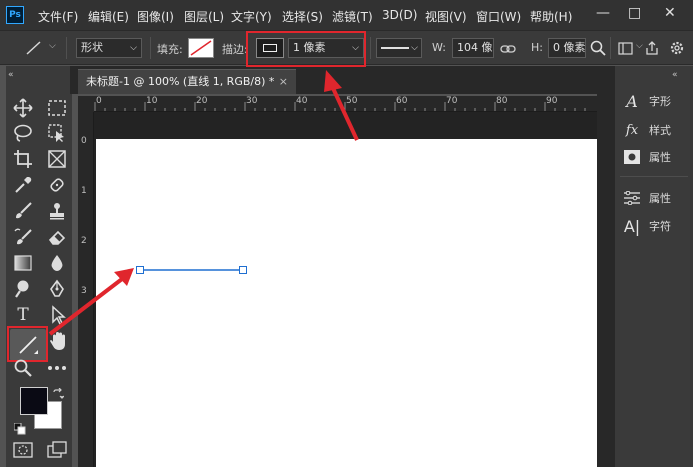 The height and width of the screenshot is (467, 693). What do you see at coordinates (670, 13) in the screenshot?
I see `close-button: ✕` at bounding box center [670, 13].